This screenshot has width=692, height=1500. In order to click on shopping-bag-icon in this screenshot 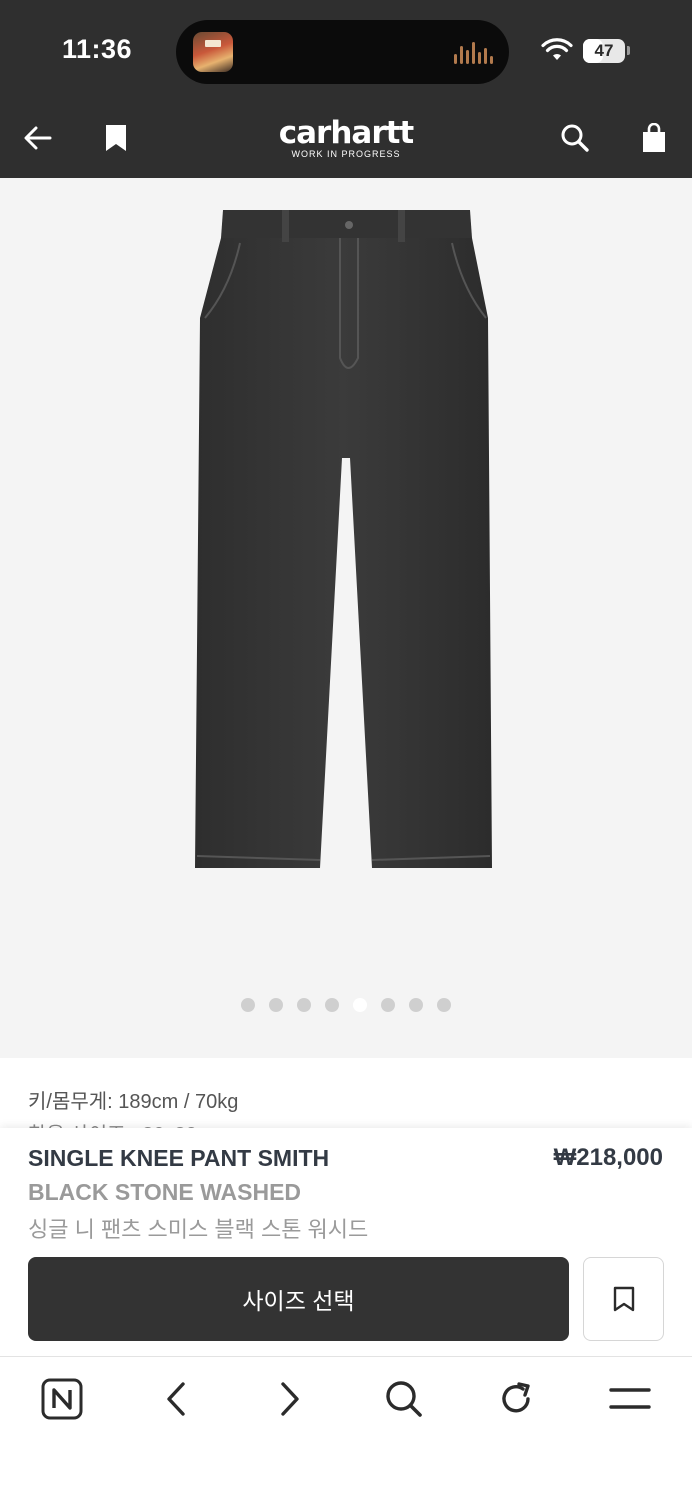, I will do `click(654, 138)`.